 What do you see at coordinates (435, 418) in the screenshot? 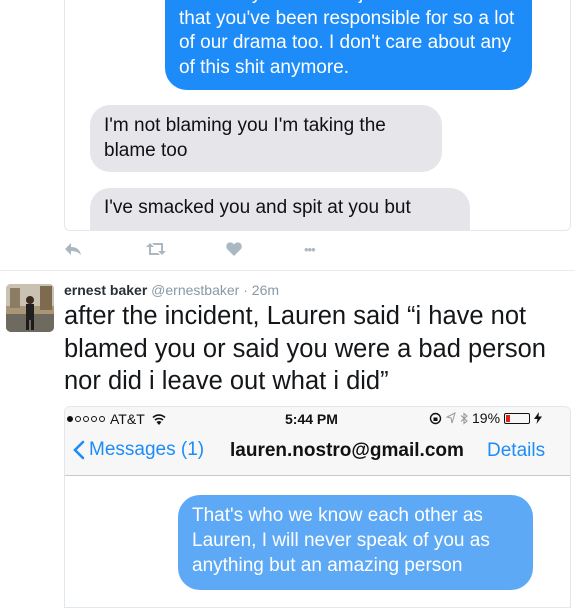
I see `rotation-lock-icon` at bounding box center [435, 418].